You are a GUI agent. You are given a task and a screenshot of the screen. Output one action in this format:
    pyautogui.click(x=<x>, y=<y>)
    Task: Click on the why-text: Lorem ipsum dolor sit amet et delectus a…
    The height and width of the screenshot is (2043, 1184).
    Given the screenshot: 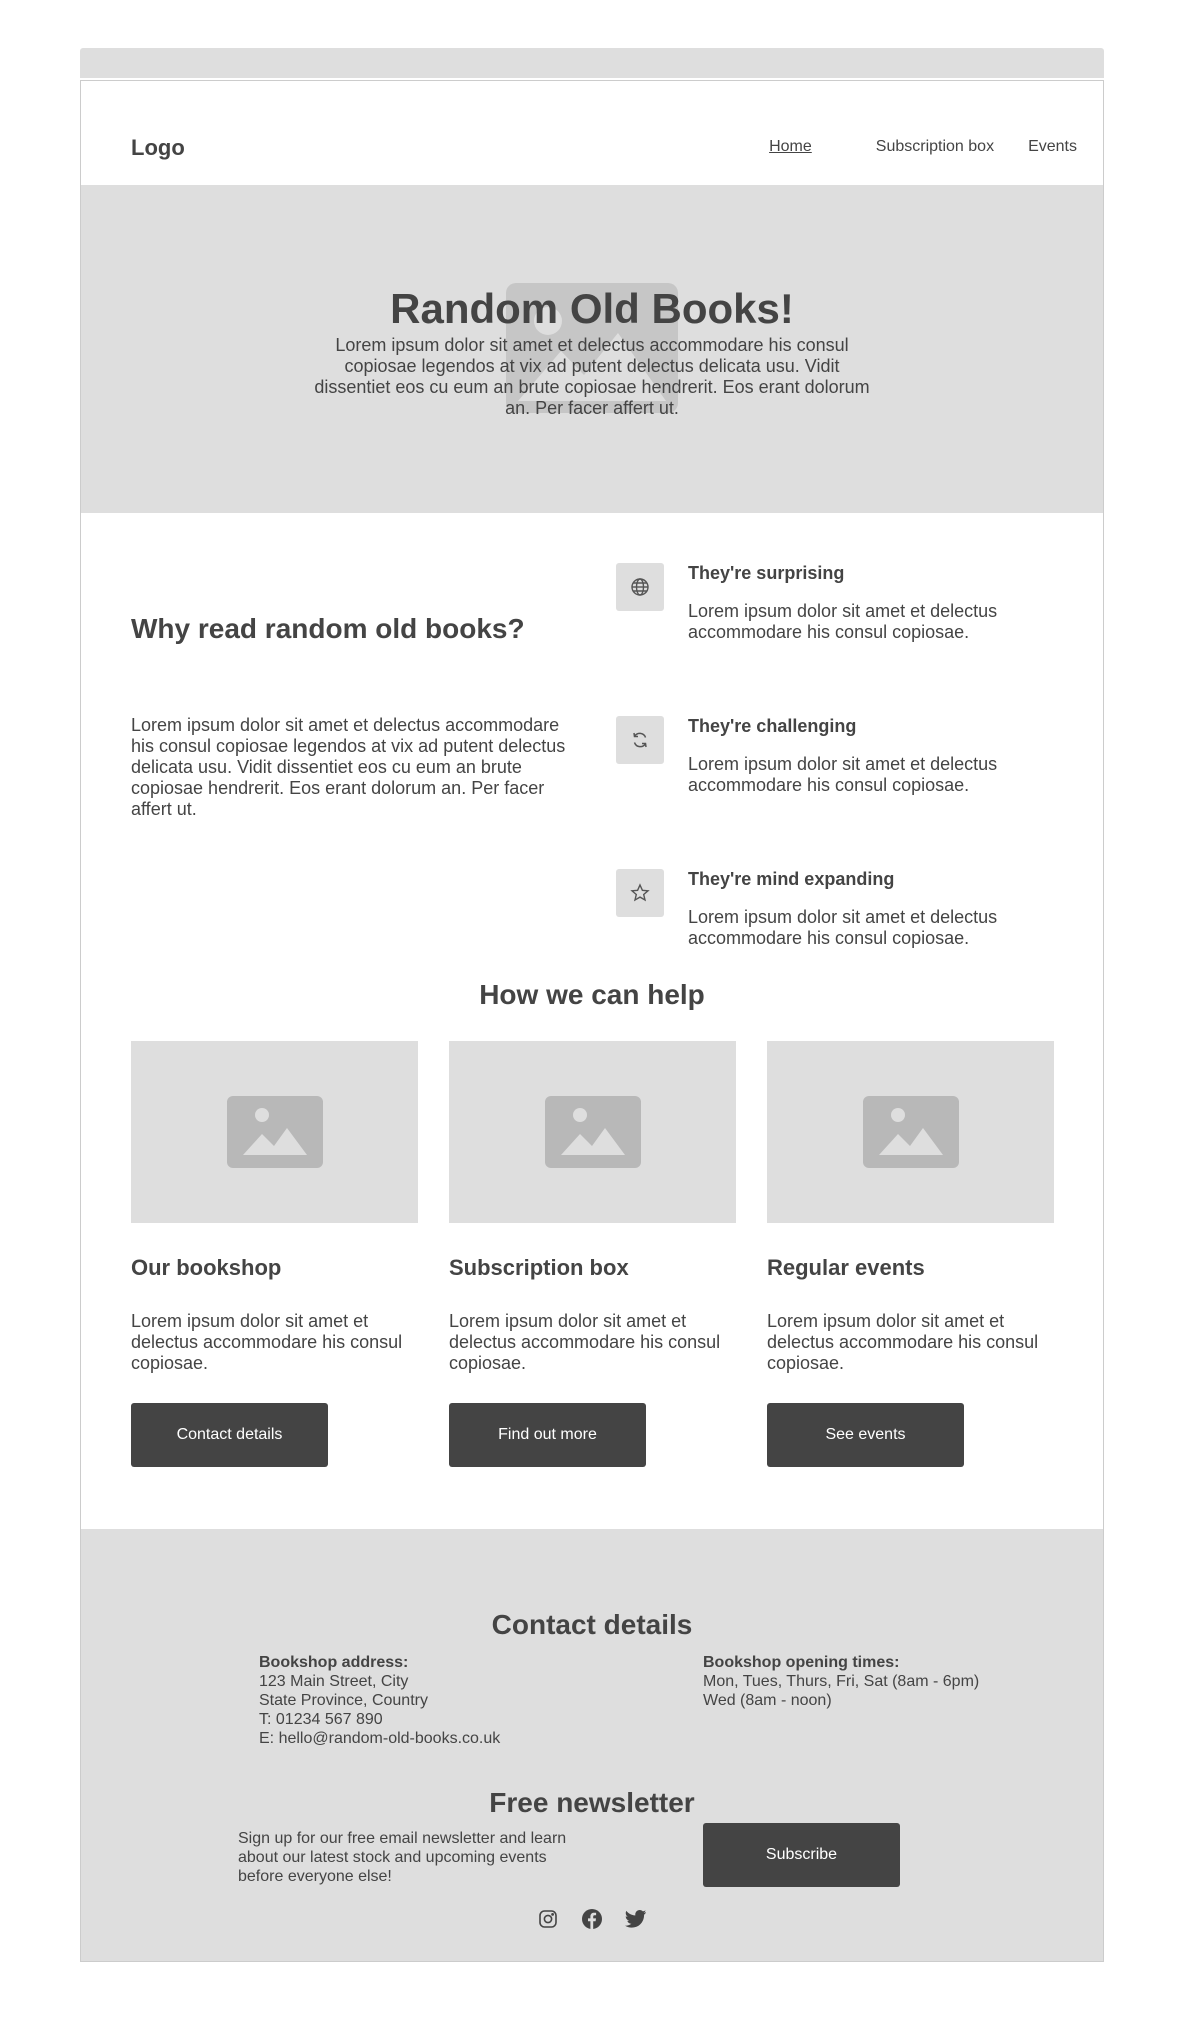 What is the action you would take?
    pyautogui.click(x=348, y=767)
    